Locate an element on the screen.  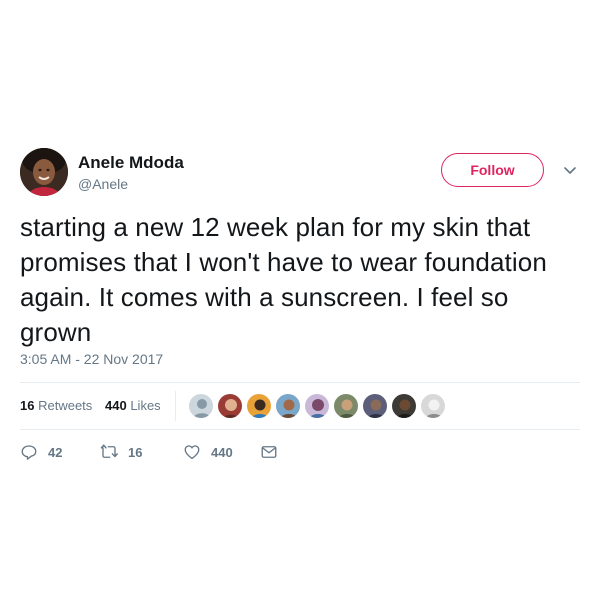
envelope-icon is located at coordinates (269, 452).